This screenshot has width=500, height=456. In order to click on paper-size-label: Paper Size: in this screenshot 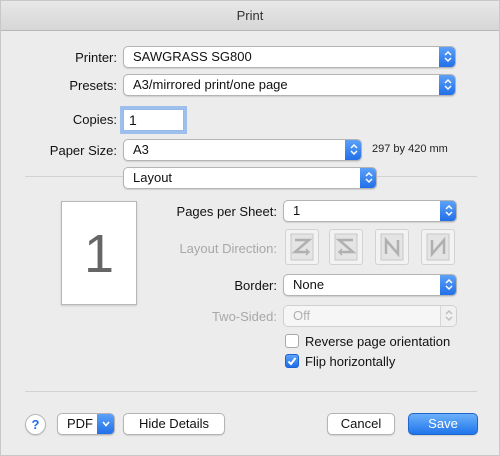, I will do `click(83, 150)`.